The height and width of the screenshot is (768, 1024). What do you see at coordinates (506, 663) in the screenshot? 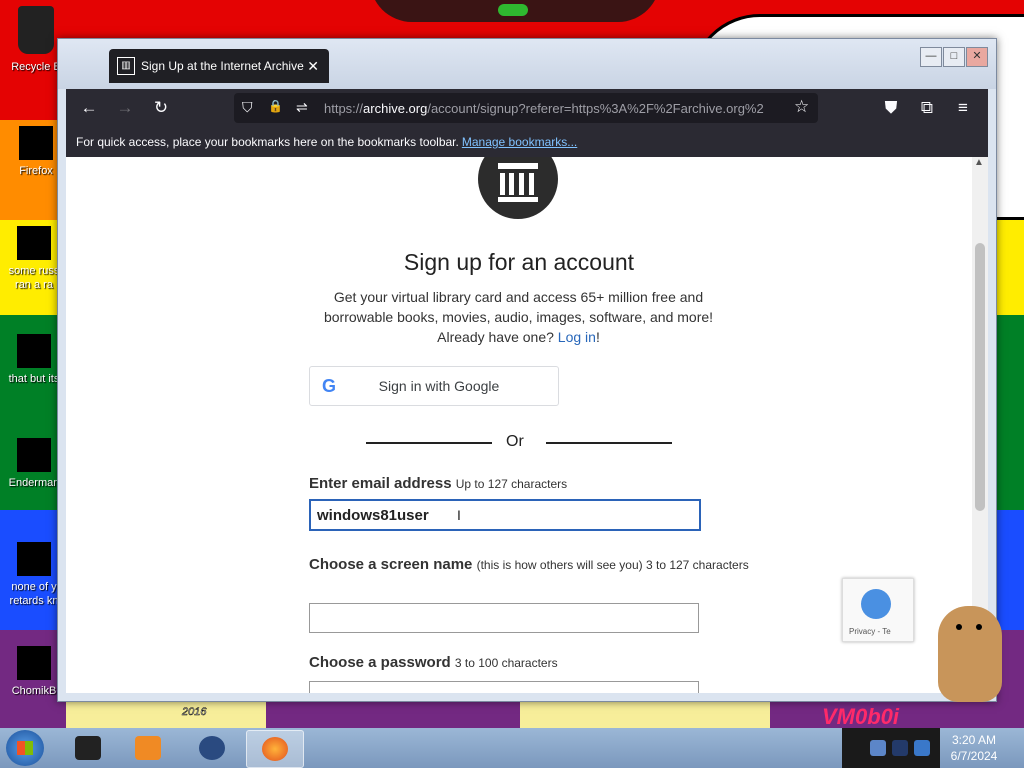
I see `password-hint: 3 to 100 characters` at bounding box center [506, 663].